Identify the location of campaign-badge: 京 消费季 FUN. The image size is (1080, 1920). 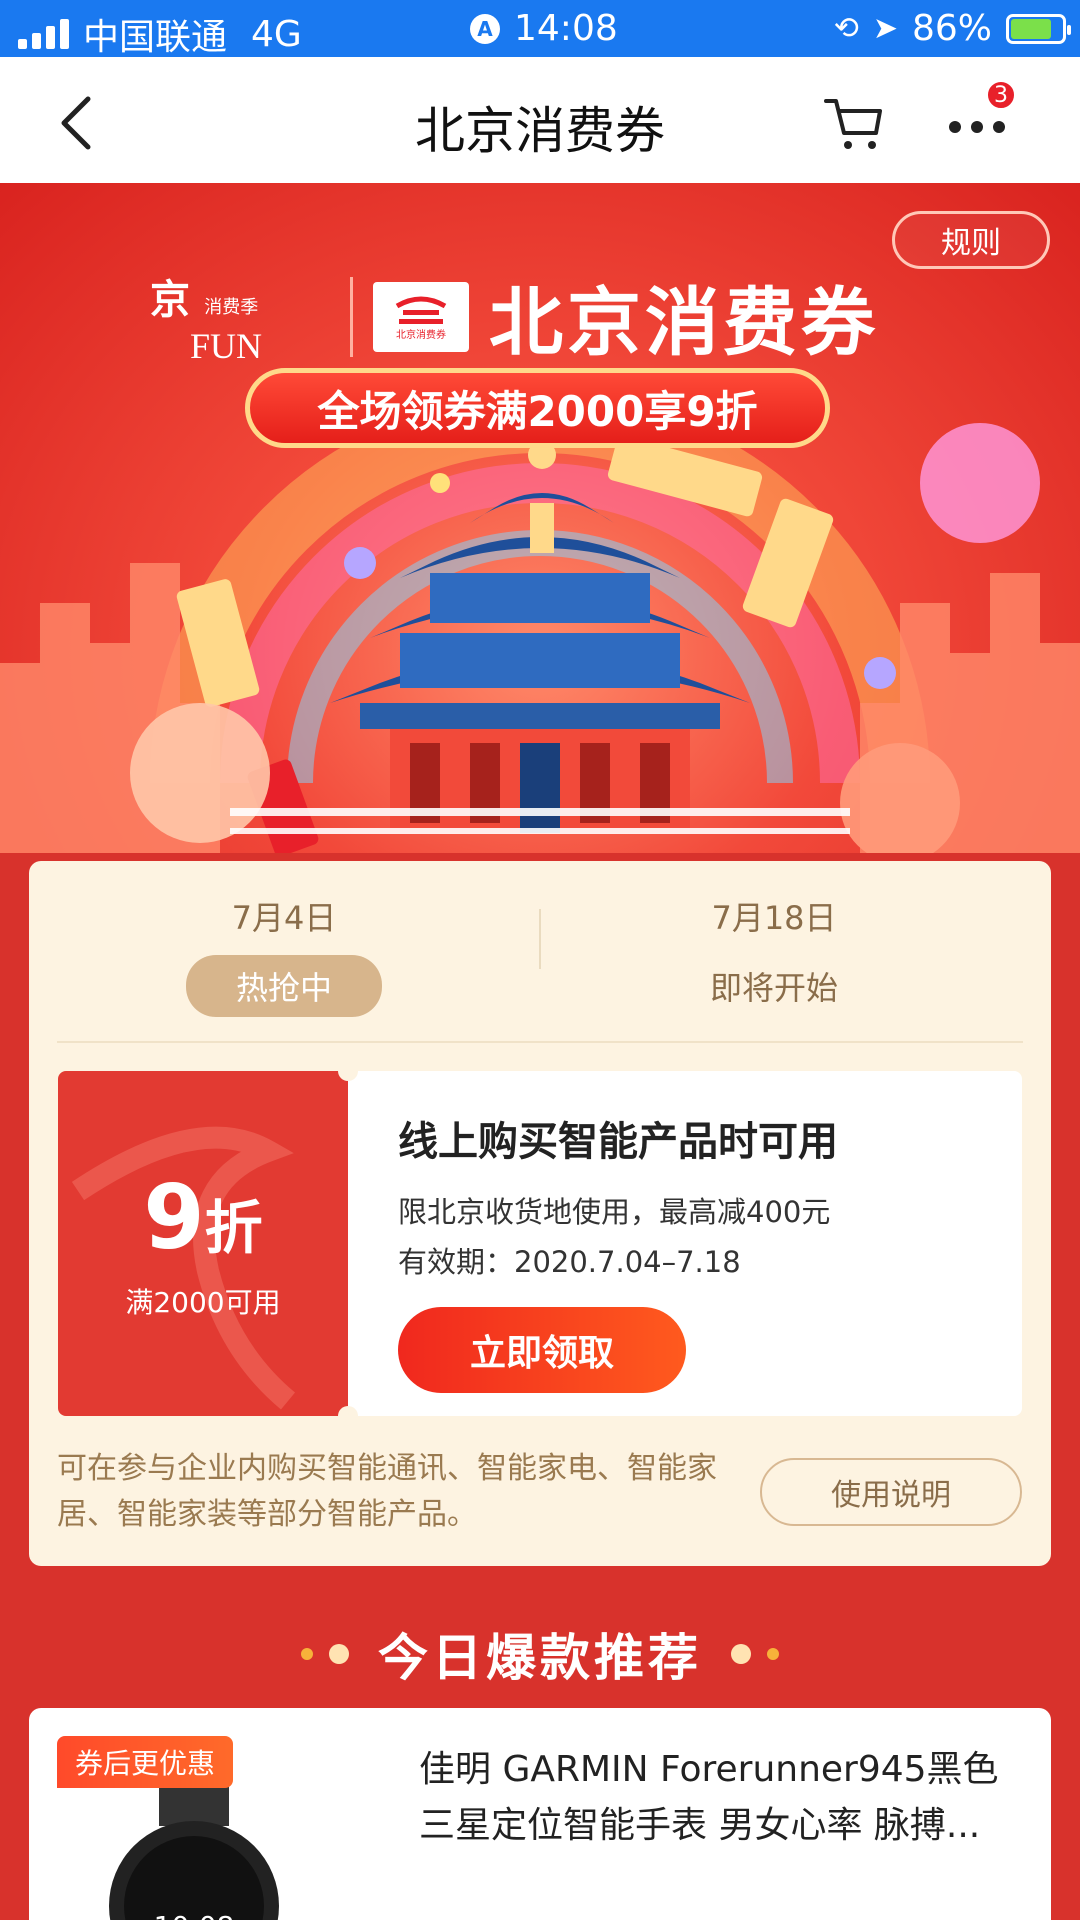
(240, 317).